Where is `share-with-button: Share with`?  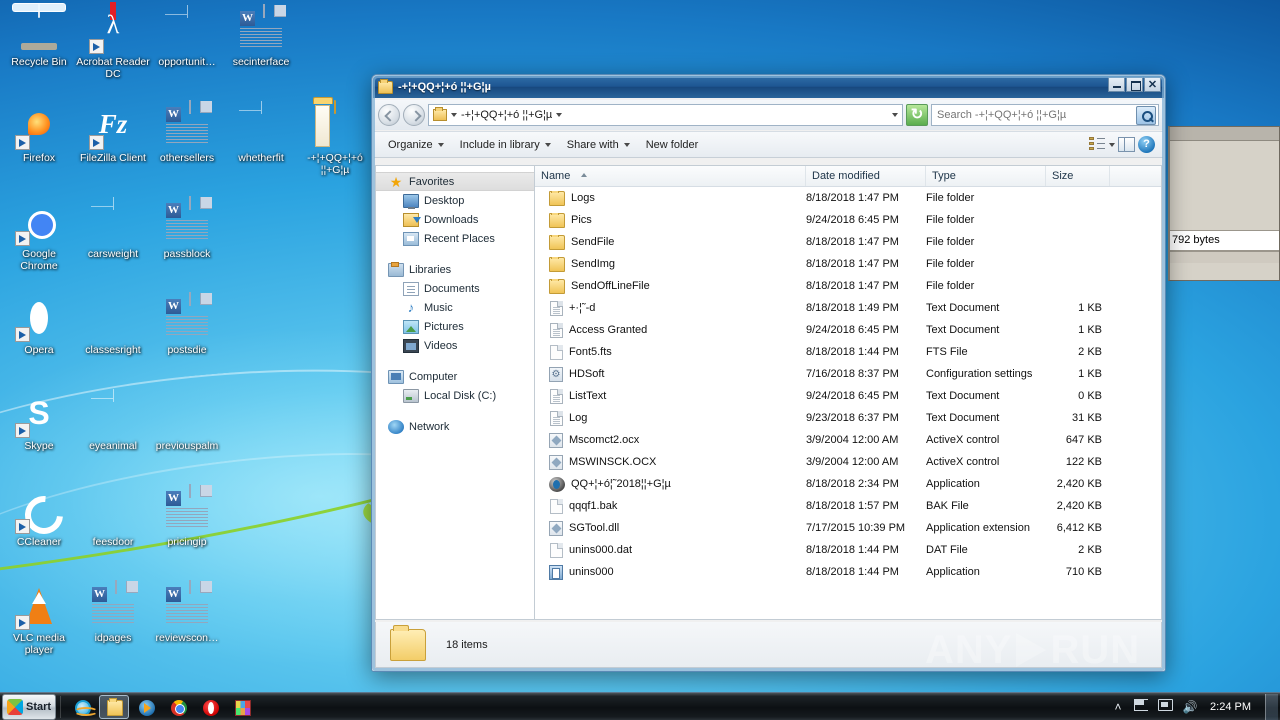
share-with-button: Share with is located at coordinates (598, 145).